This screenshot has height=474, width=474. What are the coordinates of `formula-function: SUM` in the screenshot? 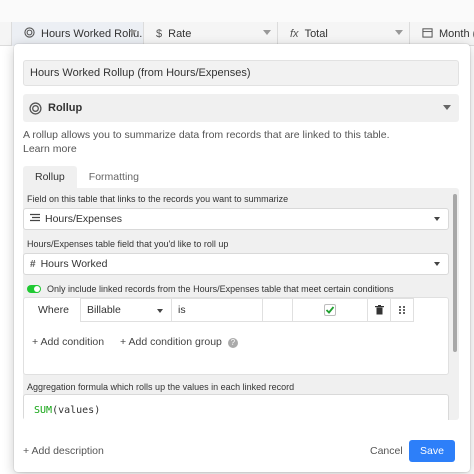 It's located at (43, 410).